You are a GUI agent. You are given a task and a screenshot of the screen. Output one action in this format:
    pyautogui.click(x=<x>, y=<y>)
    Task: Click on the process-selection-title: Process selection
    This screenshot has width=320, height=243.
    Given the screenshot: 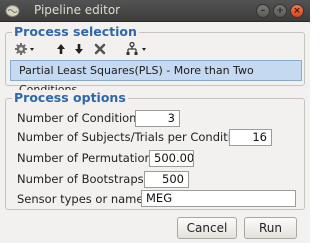 What is the action you would take?
    pyautogui.click(x=75, y=31)
    